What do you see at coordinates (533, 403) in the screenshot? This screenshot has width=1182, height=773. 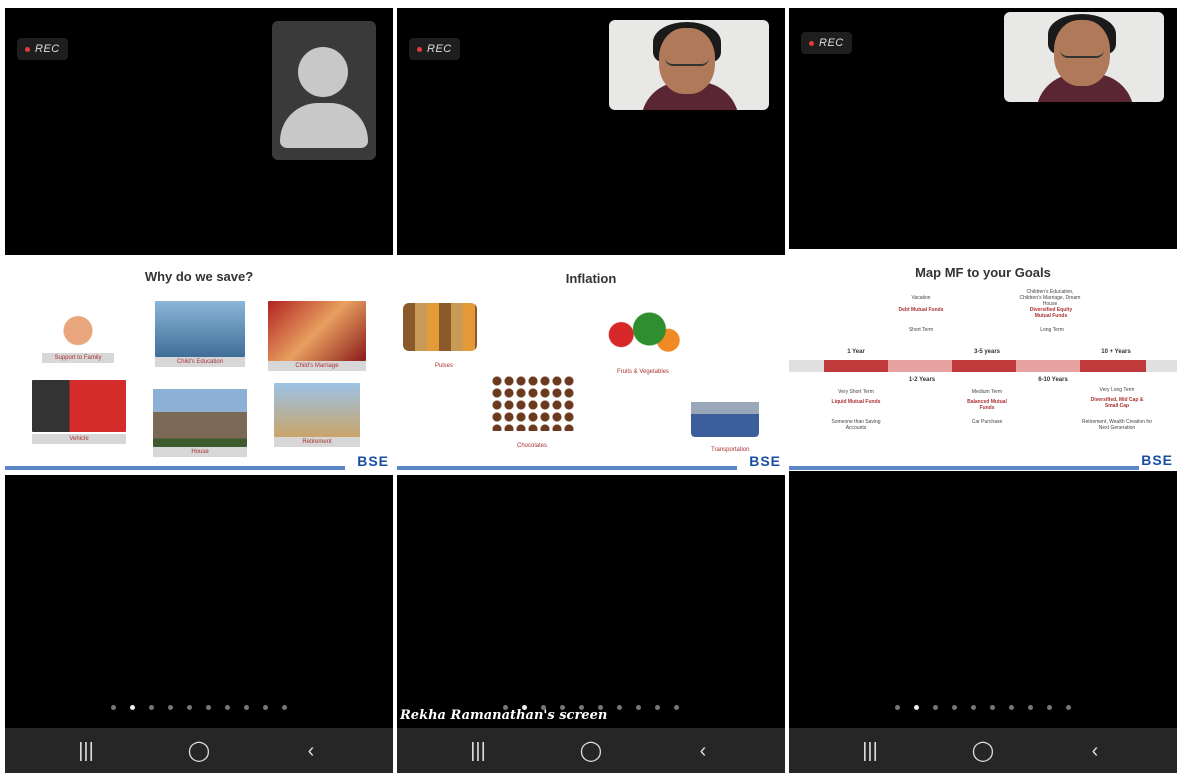 I see `chocolates-image` at bounding box center [533, 403].